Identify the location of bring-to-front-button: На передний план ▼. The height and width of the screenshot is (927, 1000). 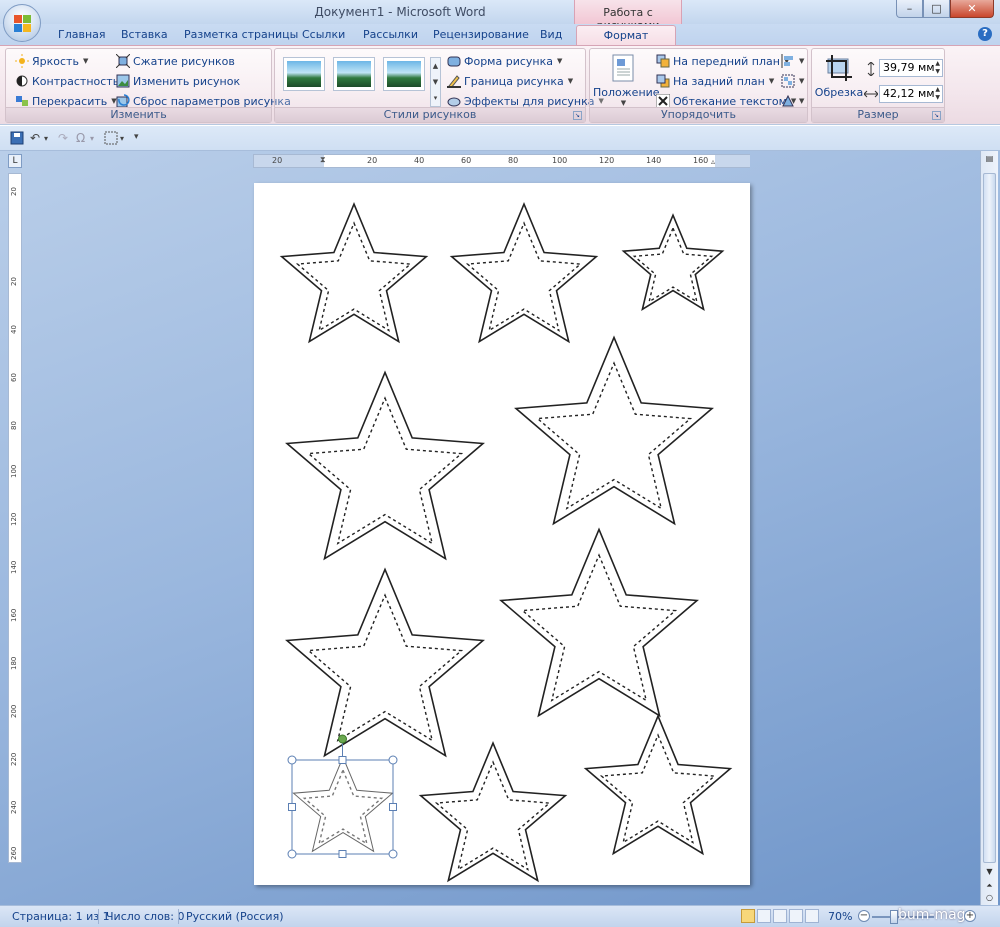
(722, 61).